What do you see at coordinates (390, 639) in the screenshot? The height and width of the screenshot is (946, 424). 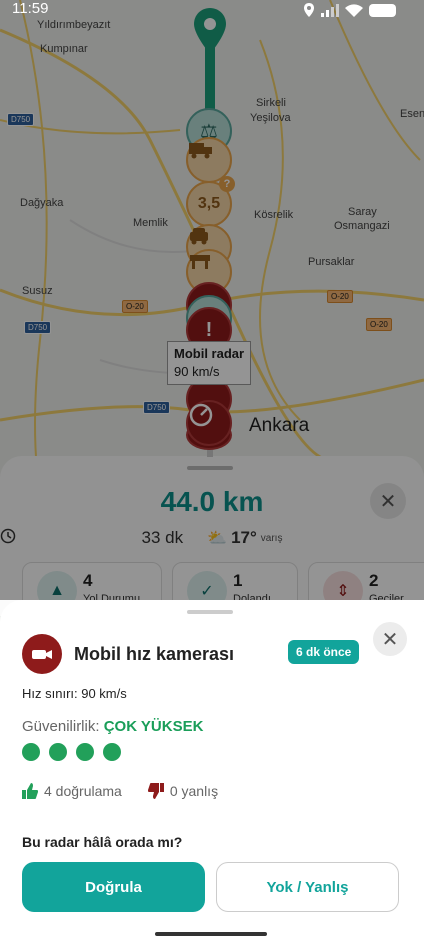 I see `close-sheet-button: ✕` at bounding box center [390, 639].